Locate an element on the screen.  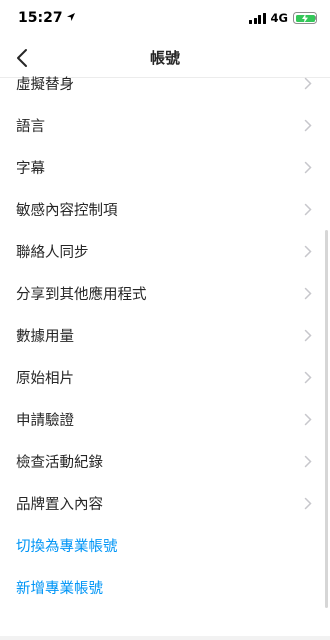
list-item-label: 聯絡人同步 is located at coordinates (52, 252).